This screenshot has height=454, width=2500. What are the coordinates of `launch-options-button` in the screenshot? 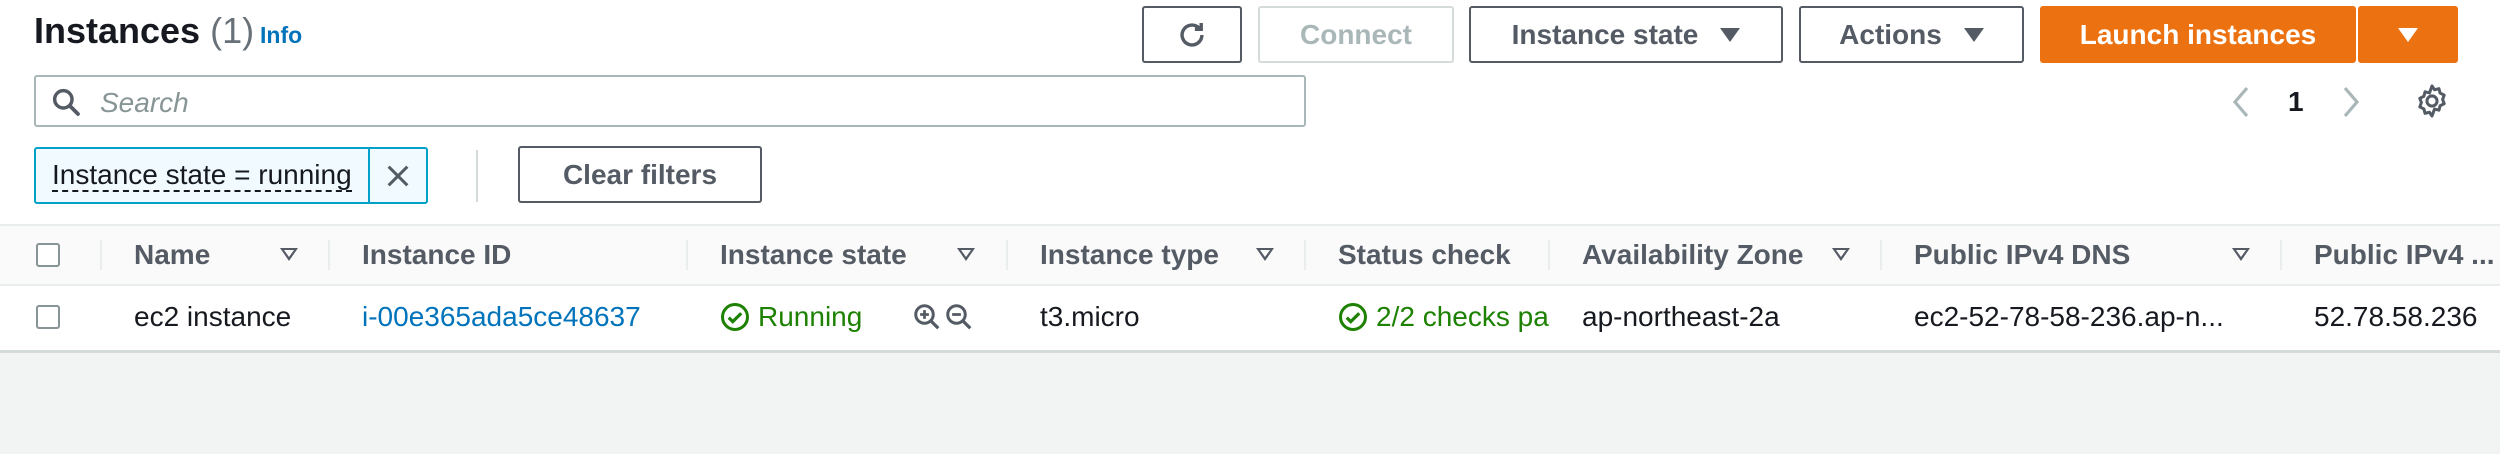 It's located at (2408, 34).